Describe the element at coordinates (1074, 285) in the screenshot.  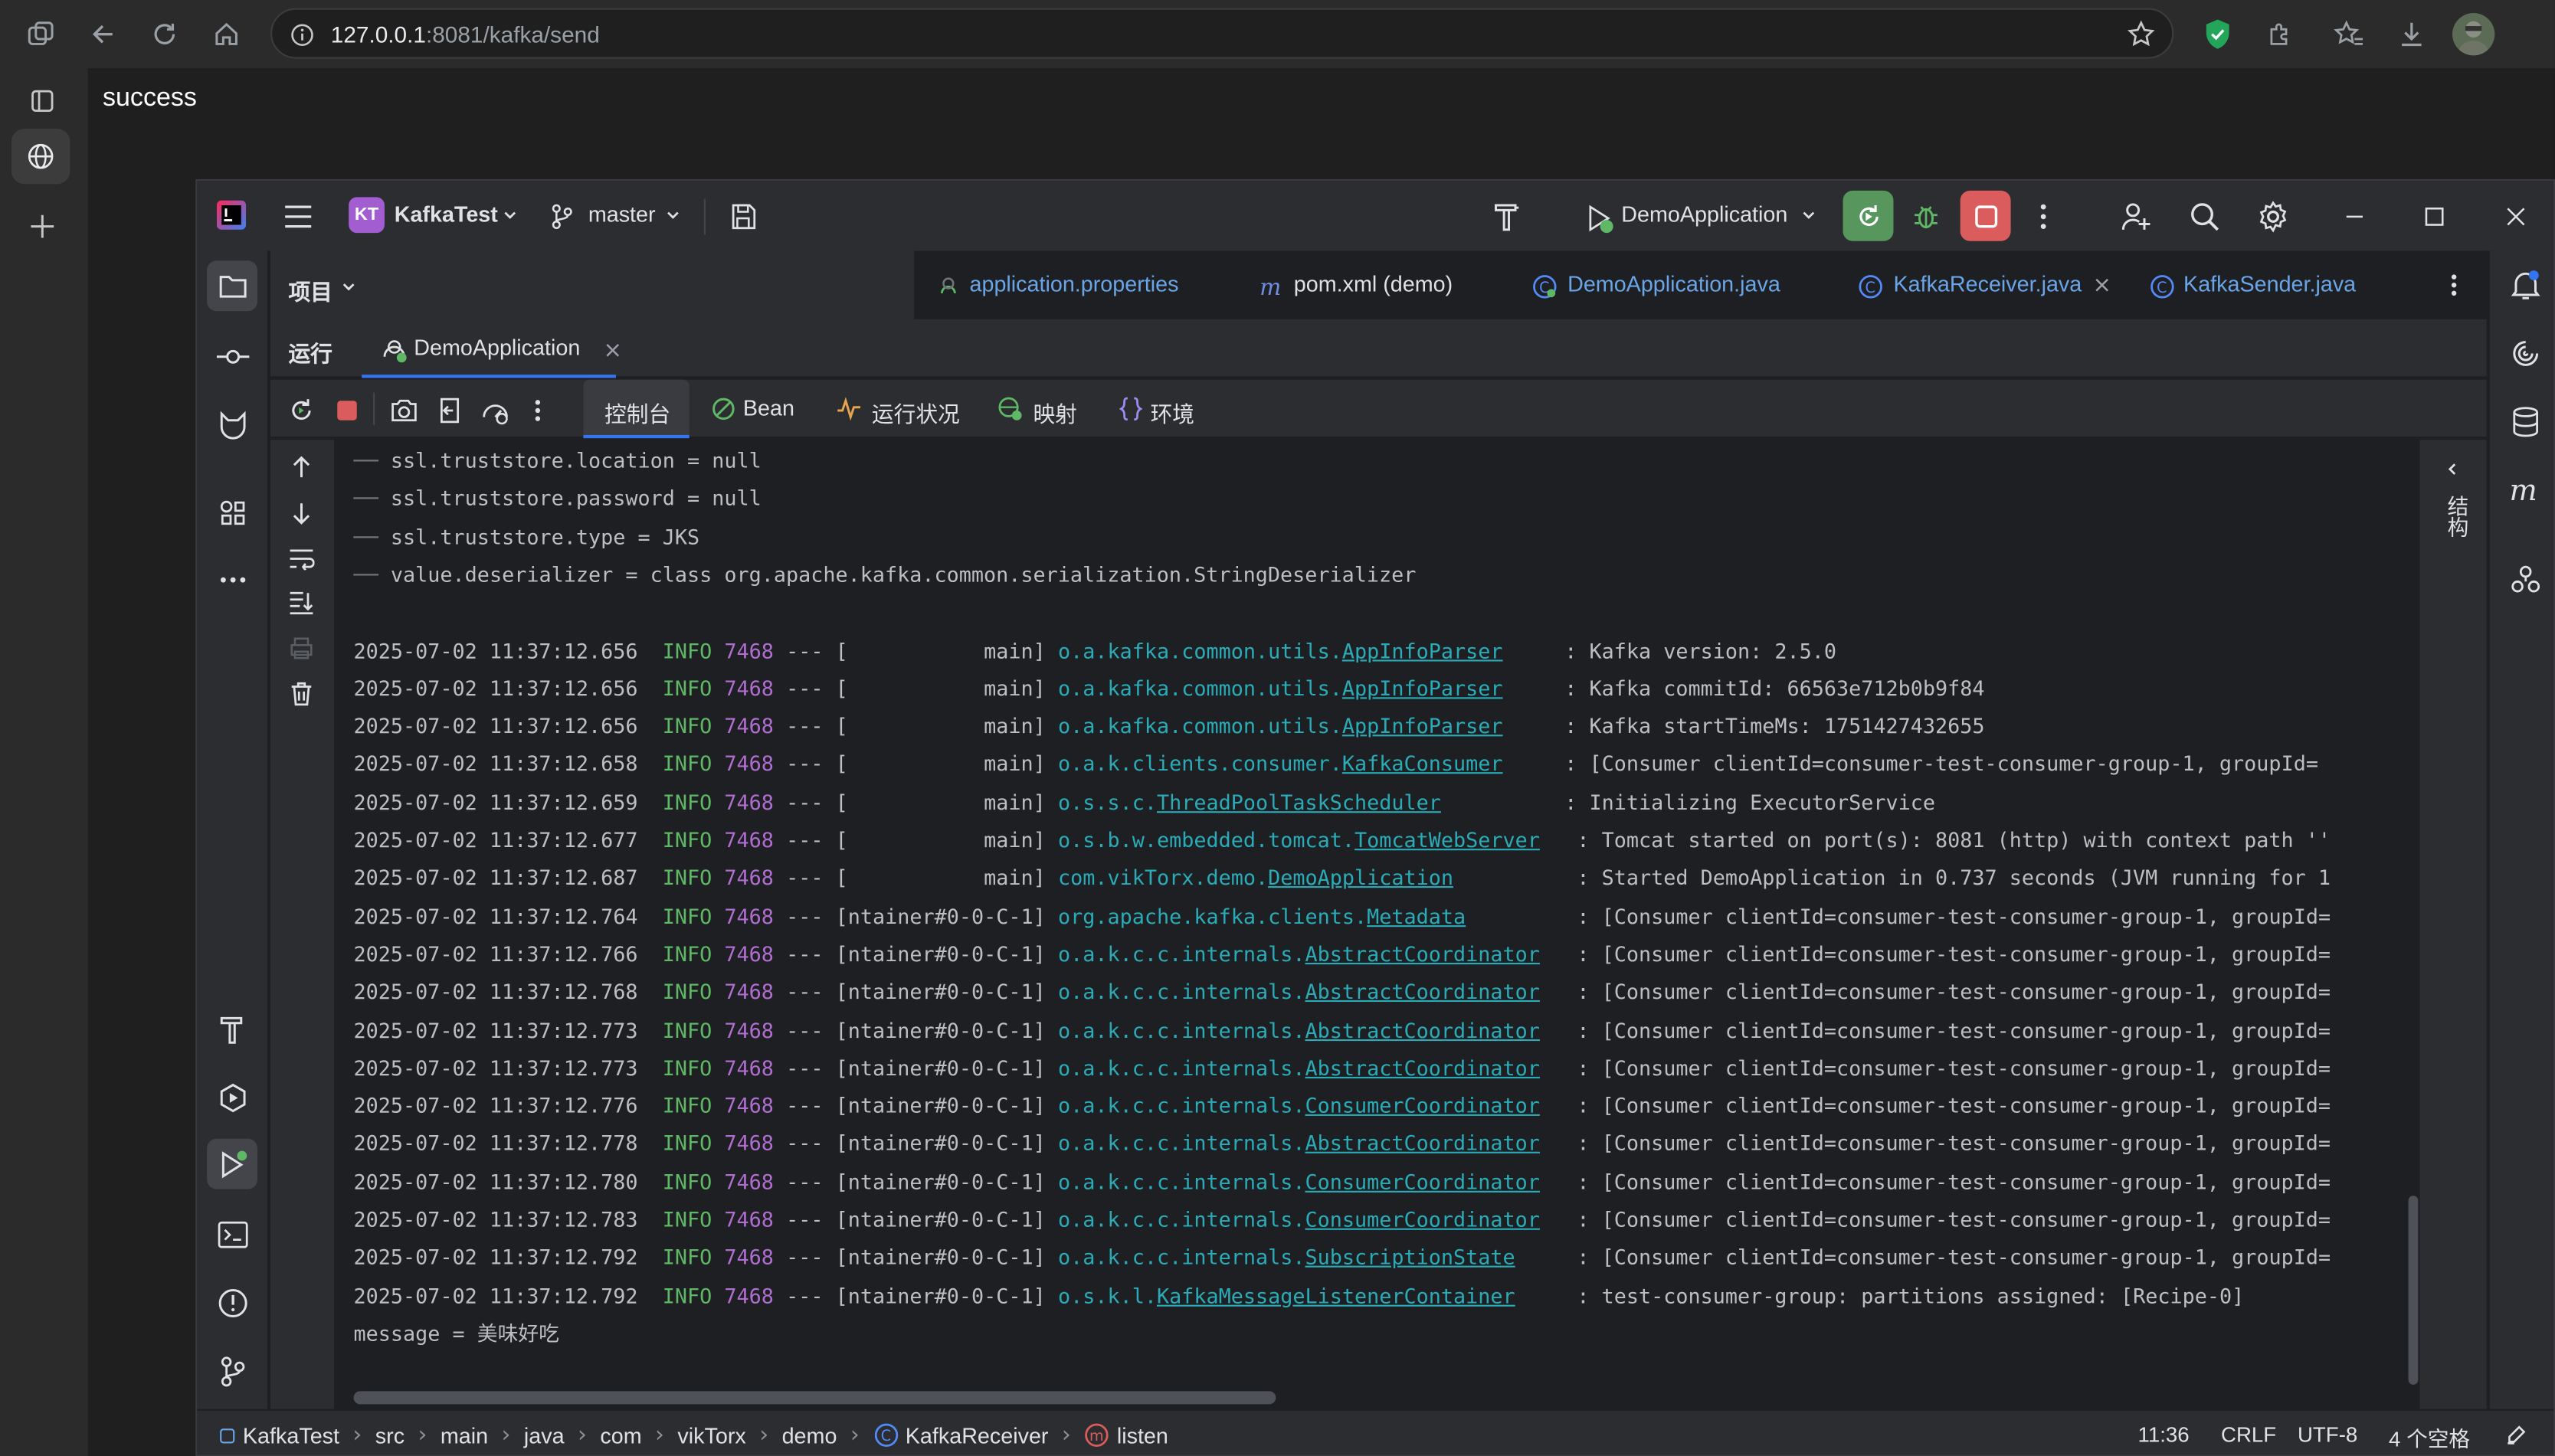
I see `tab-application-properties: application.properties` at that location.